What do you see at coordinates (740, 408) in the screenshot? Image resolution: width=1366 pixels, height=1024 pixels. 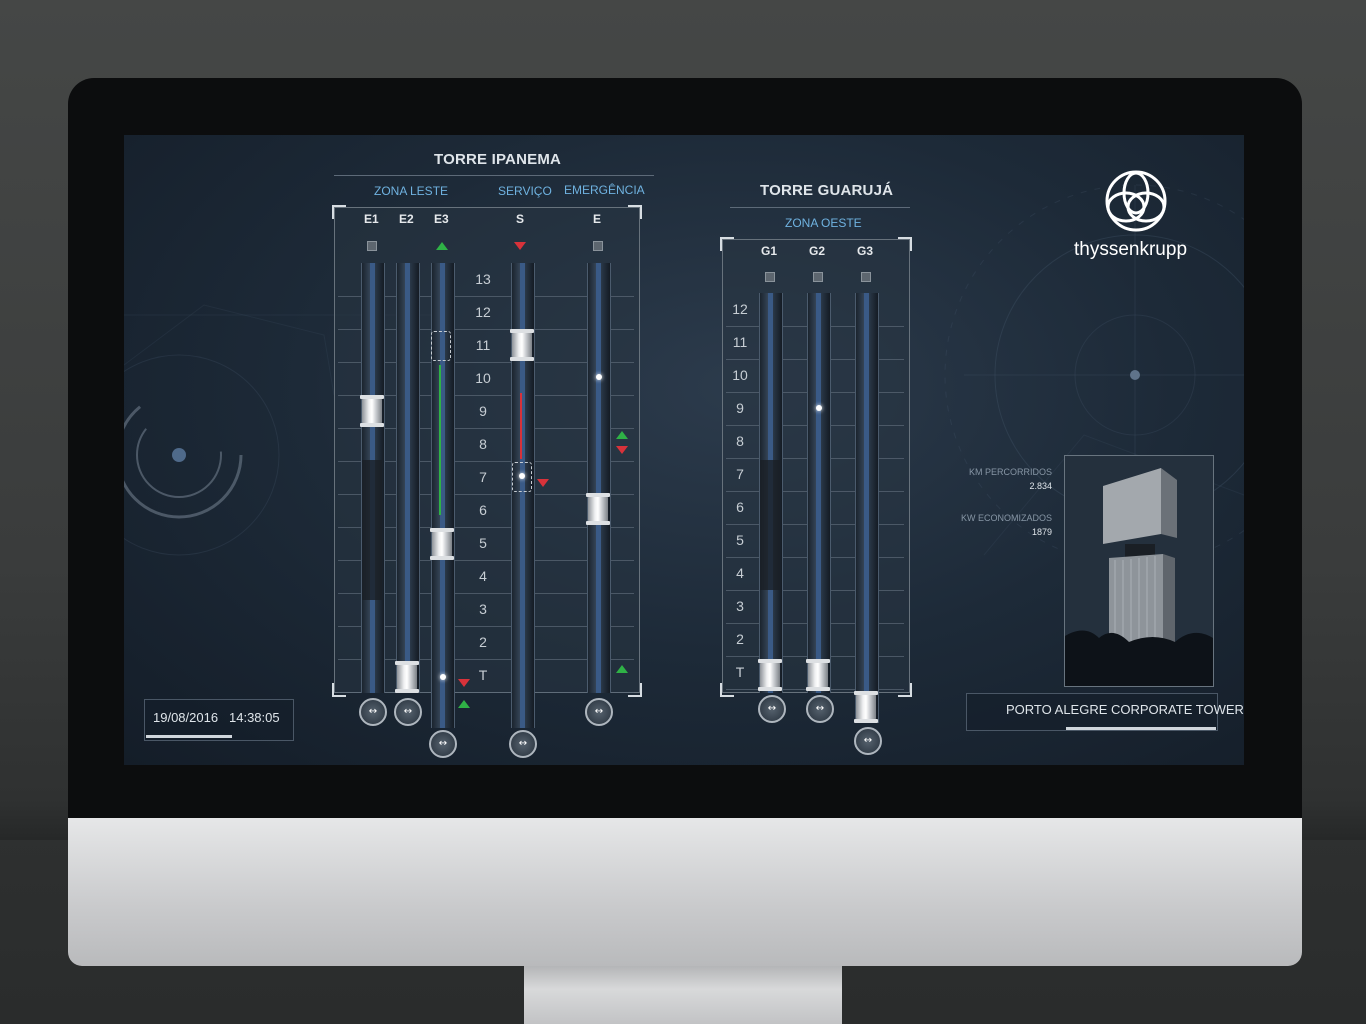 I see `right-floor-label: 9` at bounding box center [740, 408].